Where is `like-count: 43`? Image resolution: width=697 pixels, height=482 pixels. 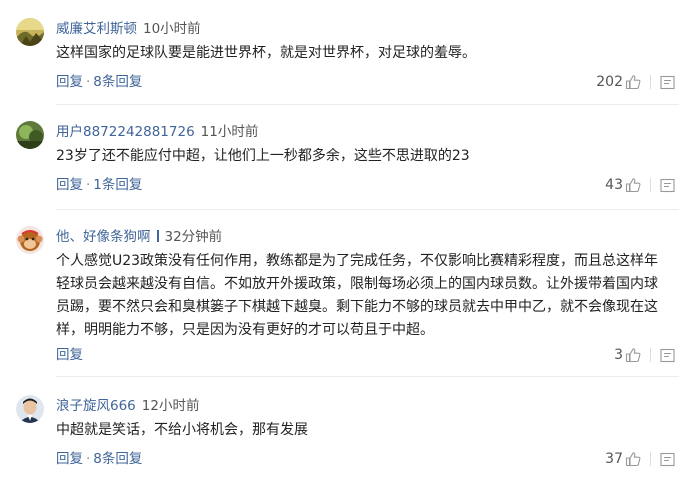
like-count: 43 is located at coordinates (614, 185).